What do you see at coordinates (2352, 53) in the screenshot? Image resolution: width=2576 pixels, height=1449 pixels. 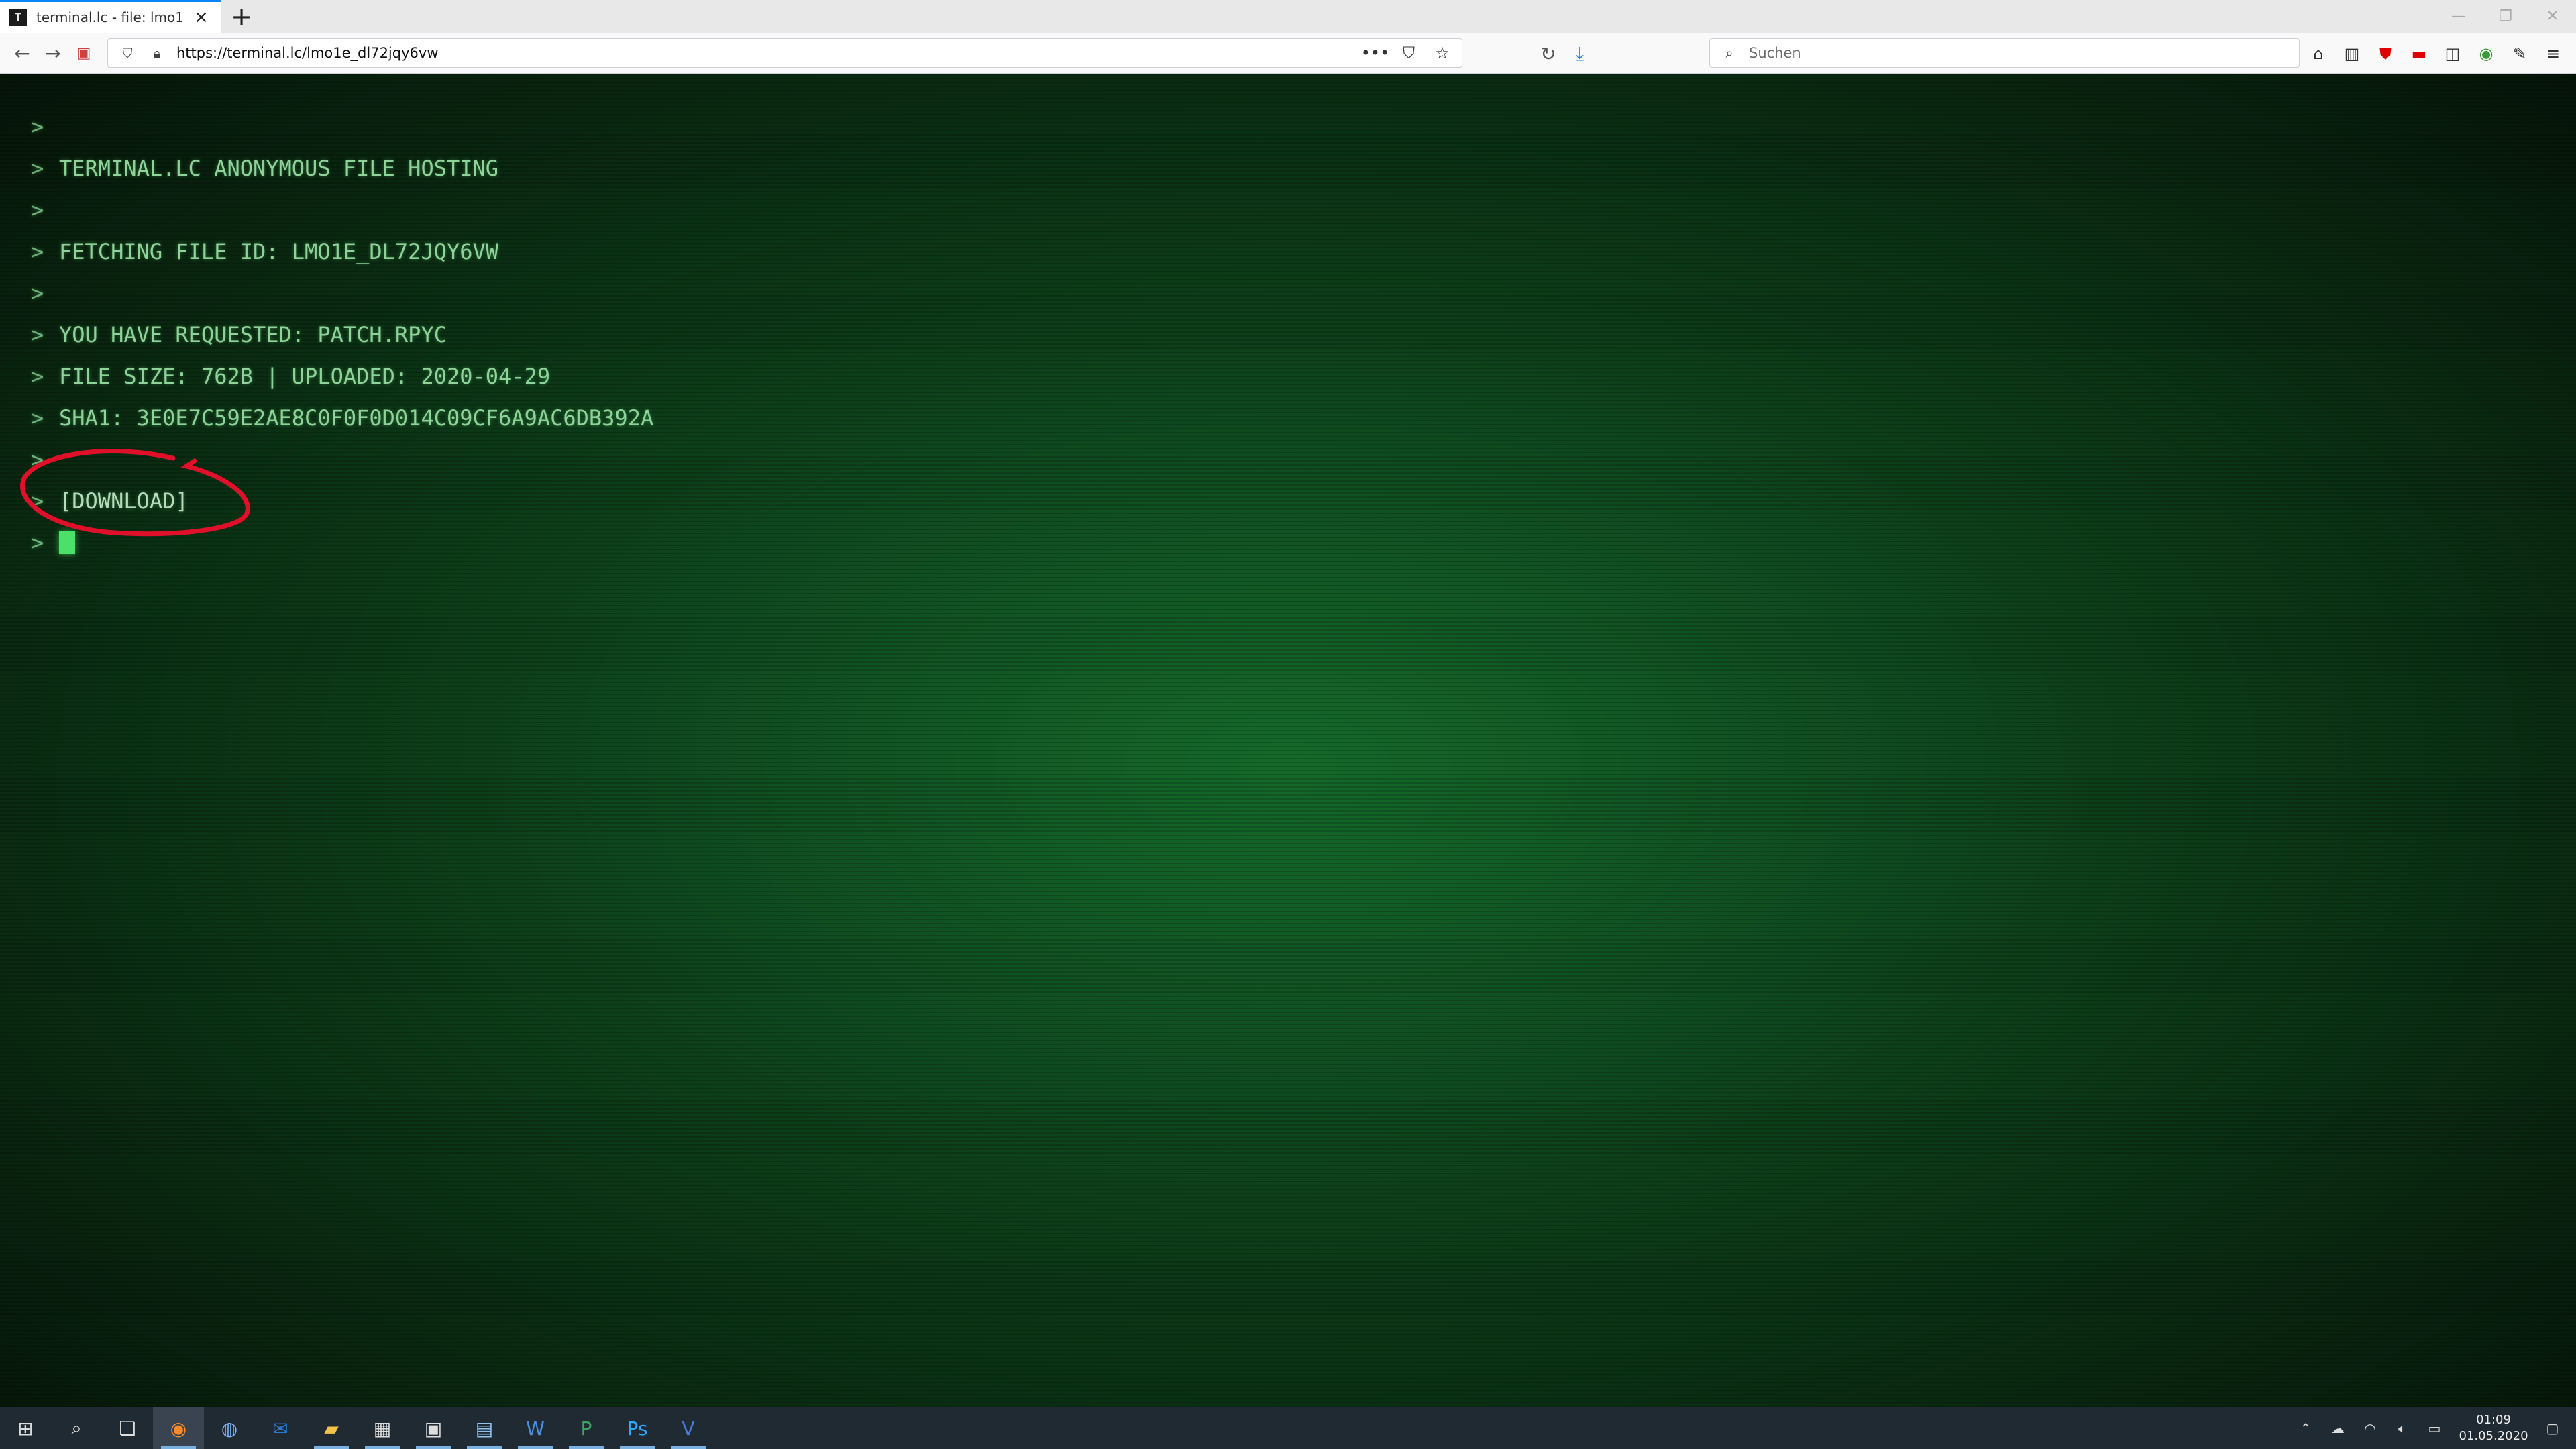 I see `library-icon: ▥` at bounding box center [2352, 53].